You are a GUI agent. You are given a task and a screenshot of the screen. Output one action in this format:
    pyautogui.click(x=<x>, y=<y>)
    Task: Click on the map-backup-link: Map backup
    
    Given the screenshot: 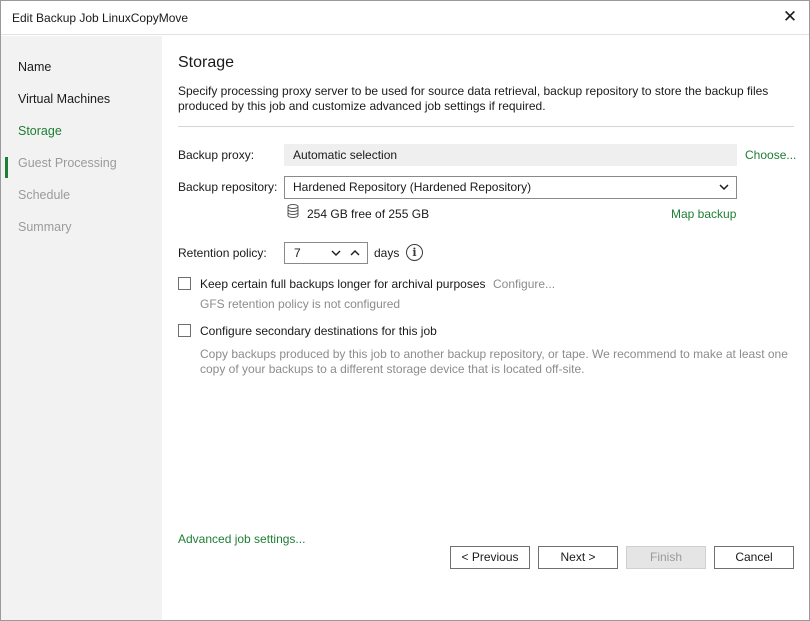 What is the action you would take?
    pyautogui.click(x=703, y=214)
    